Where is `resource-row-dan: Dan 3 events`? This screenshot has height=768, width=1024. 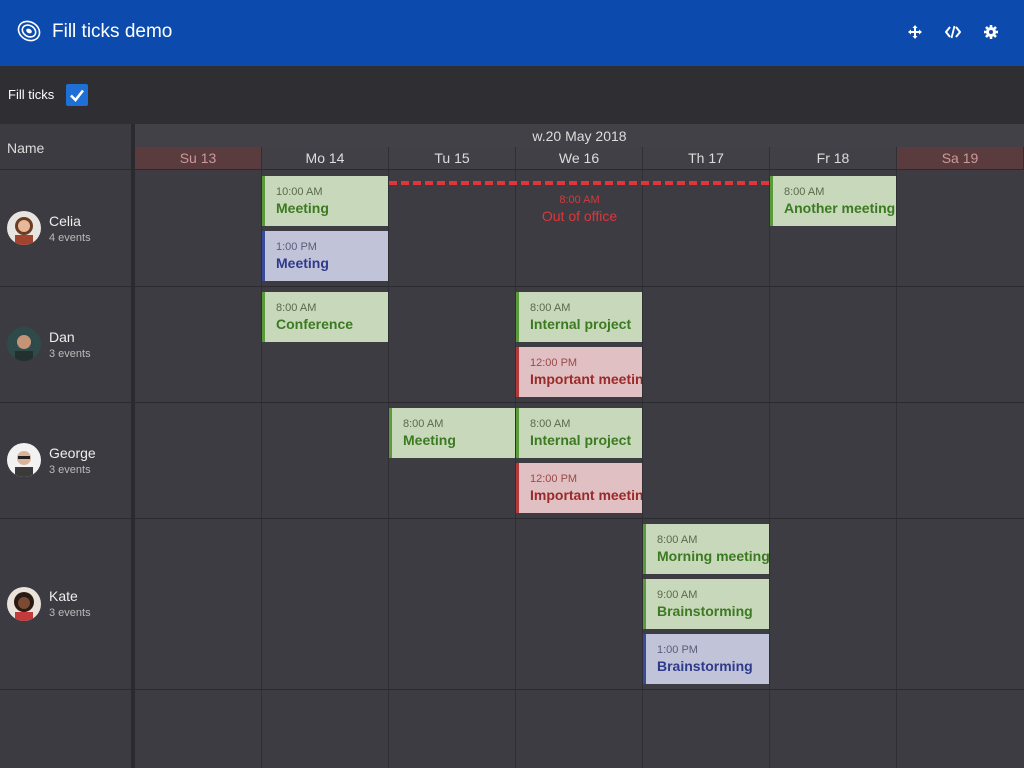
resource-row-dan: Dan 3 events is located at coordinates (65, 345).